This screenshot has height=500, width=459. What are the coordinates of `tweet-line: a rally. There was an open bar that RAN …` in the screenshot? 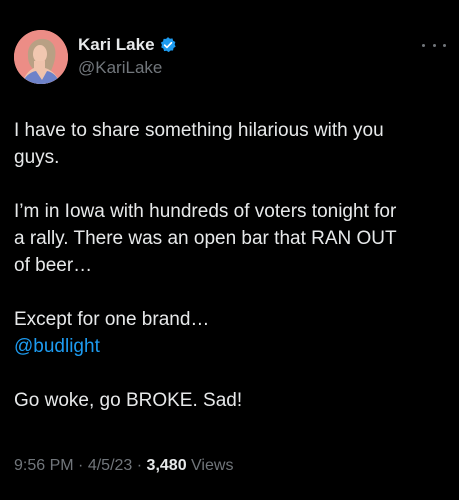 It's located at (205, 238).